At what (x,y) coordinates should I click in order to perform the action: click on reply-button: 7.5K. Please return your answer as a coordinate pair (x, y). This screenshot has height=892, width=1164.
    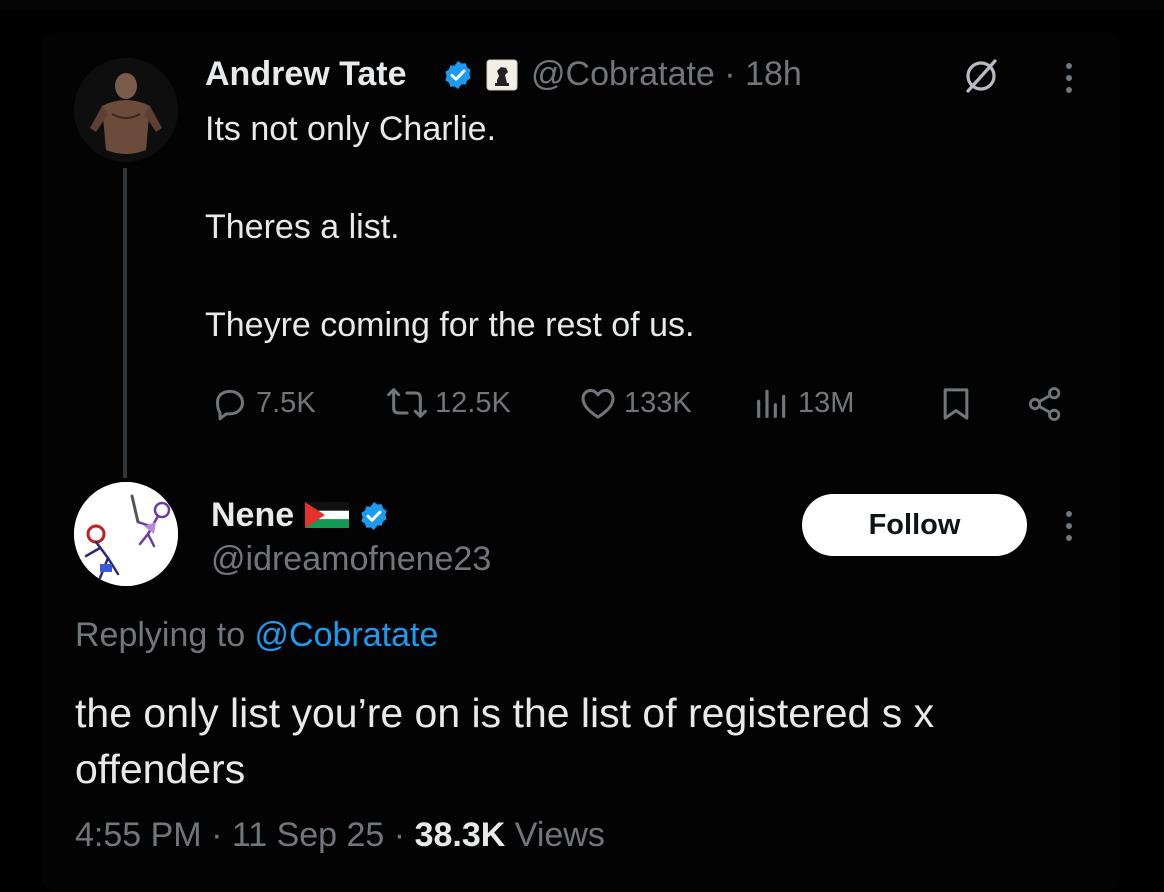
    Looking at the image, I should click on (263, 403).